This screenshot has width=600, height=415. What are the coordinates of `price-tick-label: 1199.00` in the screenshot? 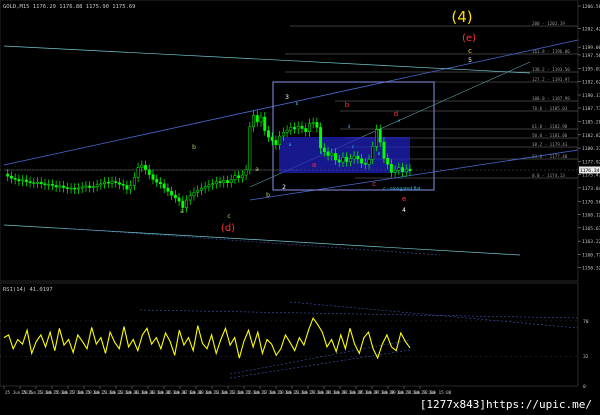 It's located at (591, 48).